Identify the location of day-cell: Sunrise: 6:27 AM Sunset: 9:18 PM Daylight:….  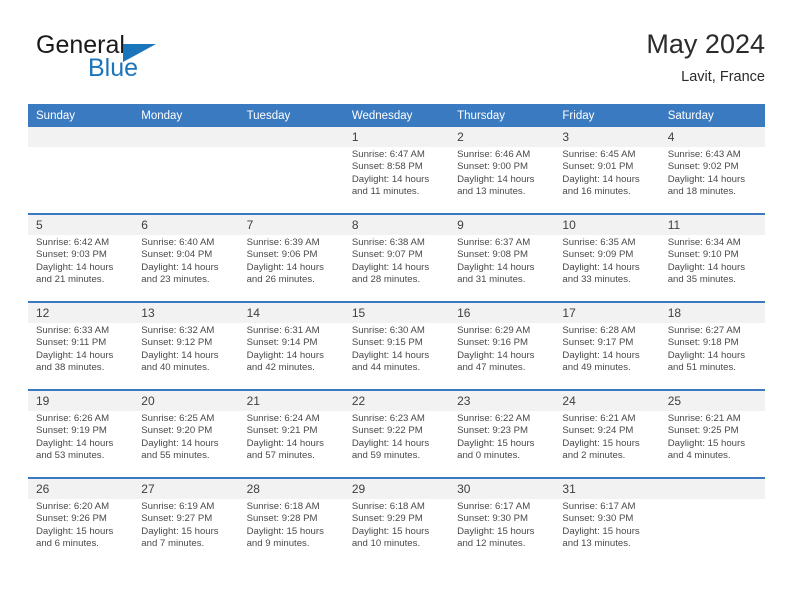
(712, 356).